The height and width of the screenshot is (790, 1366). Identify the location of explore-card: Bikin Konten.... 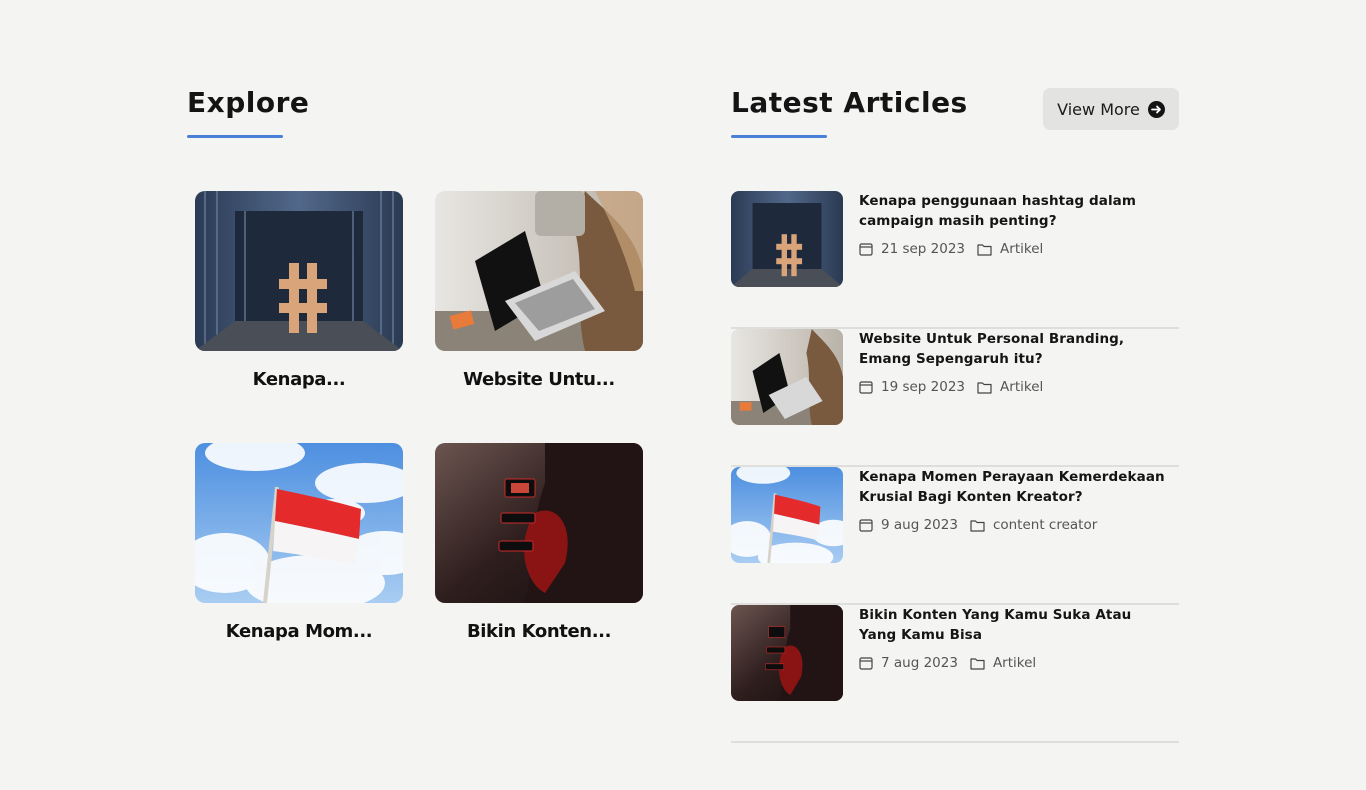
(539, 569).